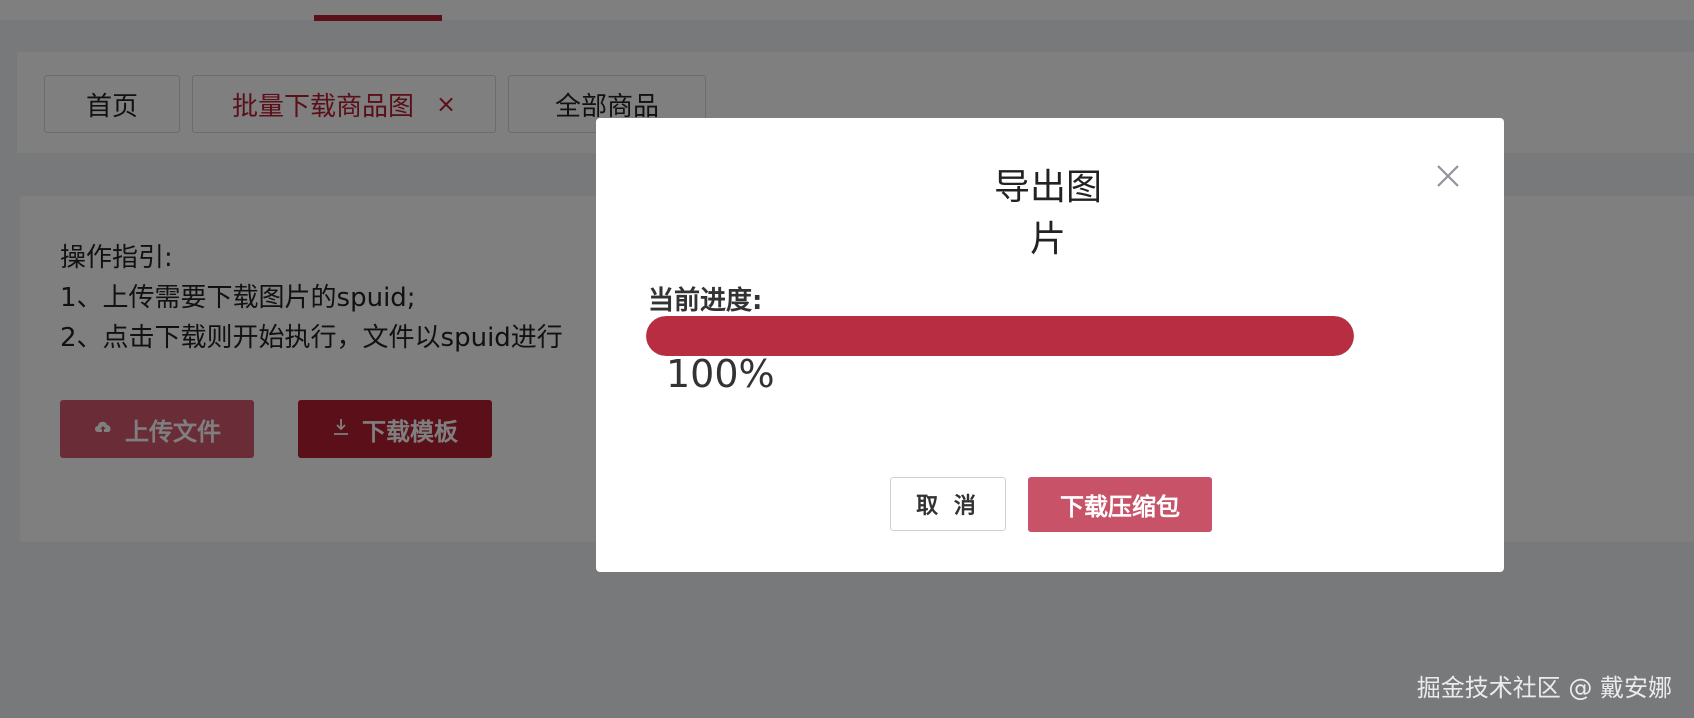  I want to click on progress-bar-fill, so click(1000, 336).